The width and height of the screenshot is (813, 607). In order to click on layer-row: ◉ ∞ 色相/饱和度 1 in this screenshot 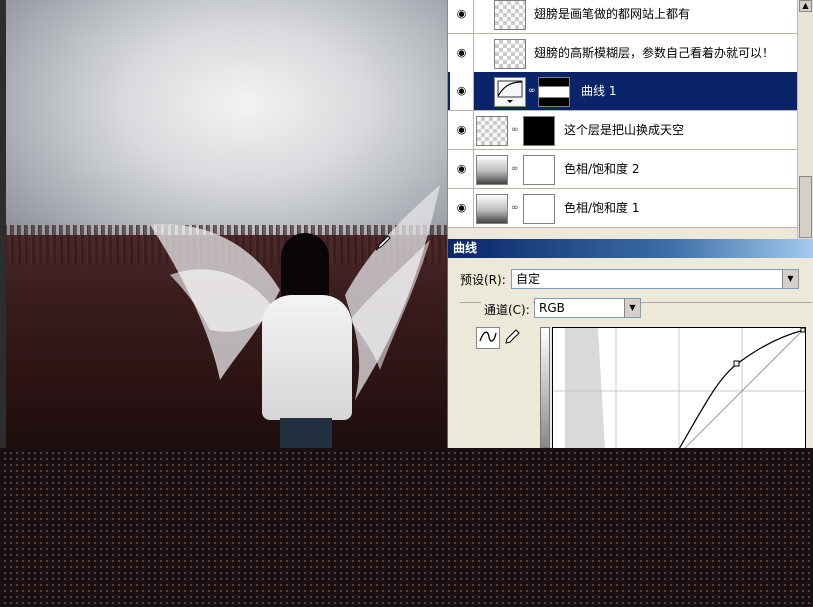, I will do `click(623, 208)`.